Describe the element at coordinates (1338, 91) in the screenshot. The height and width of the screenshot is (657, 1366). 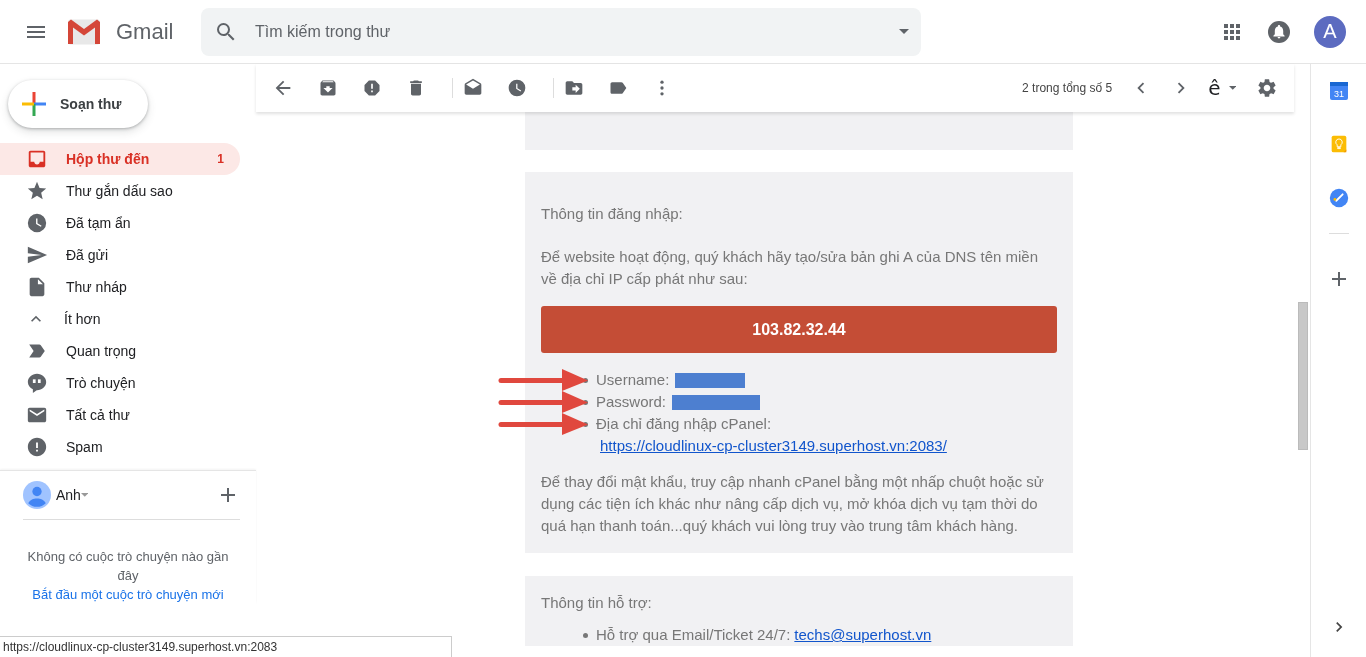
I see `calendar-icon: 31` at that location.